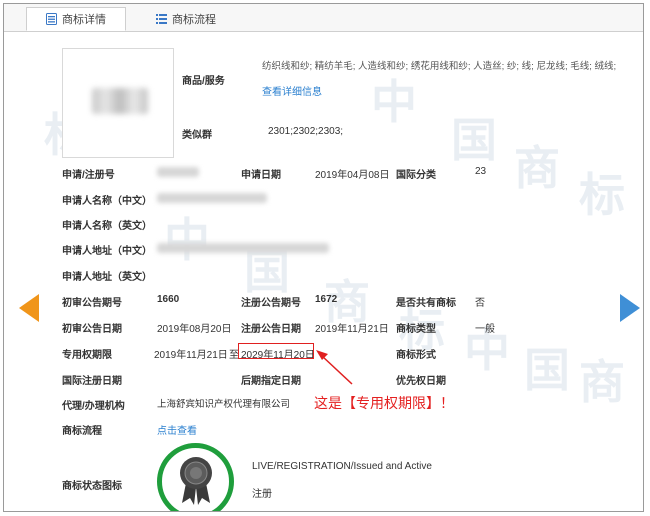 The image size is (650, 516). Describe the element at coordinates (107, 201) in the screenshot. I see `applicant-cn-label: 申请人名称（中文）` at that location.